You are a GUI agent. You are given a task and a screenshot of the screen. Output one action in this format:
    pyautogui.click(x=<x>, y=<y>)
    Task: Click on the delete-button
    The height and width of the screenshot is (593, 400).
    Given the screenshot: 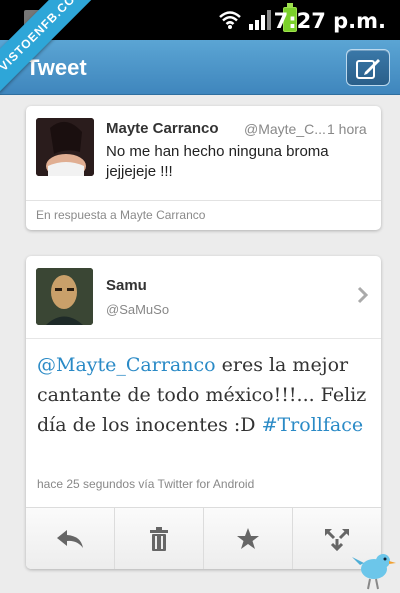 What is the action you would take?
    pyautogui.click(x=159, y=538)
    